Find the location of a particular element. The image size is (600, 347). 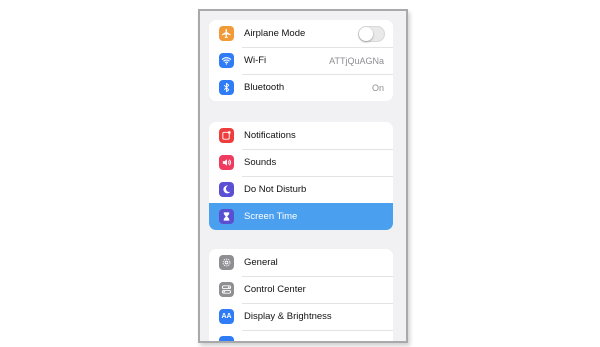

bluetooth-label: Bluetooth is located at coordinates (264, 87).